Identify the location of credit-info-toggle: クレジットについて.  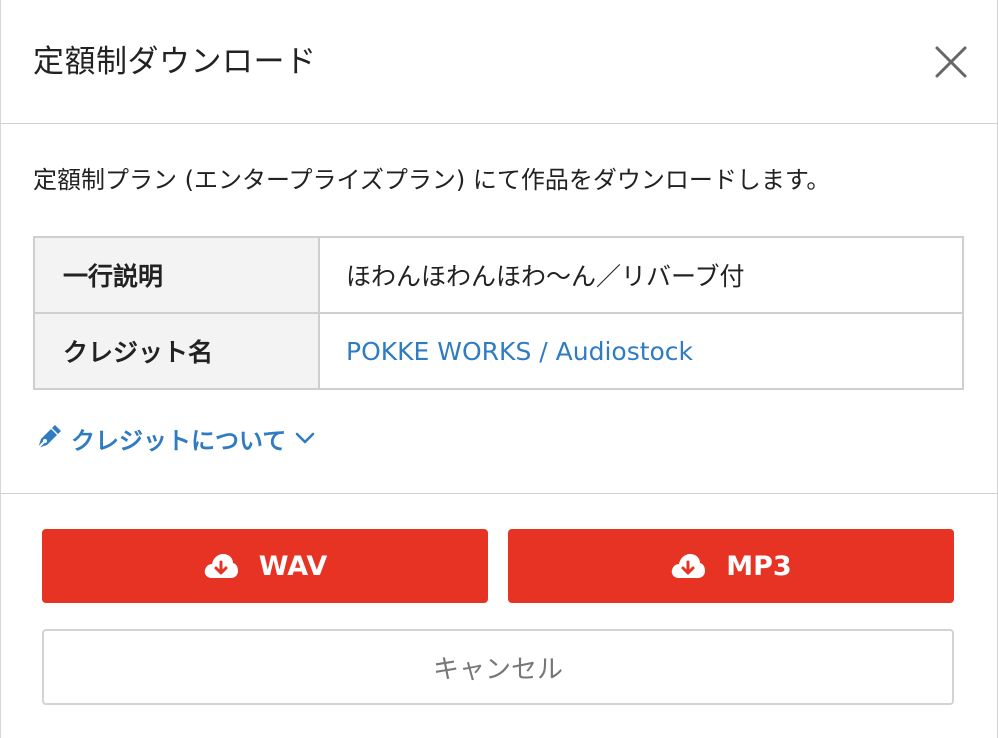
(175, 438).